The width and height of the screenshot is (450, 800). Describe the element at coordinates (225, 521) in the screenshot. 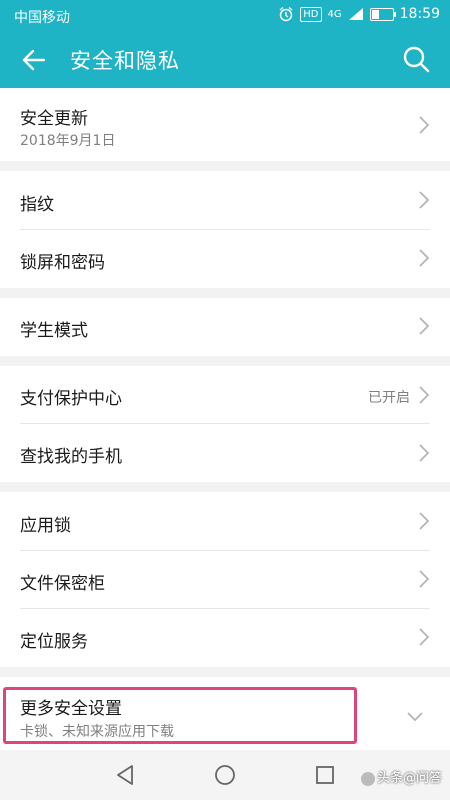

I see `row-app-lock: 应用锁` at that location.